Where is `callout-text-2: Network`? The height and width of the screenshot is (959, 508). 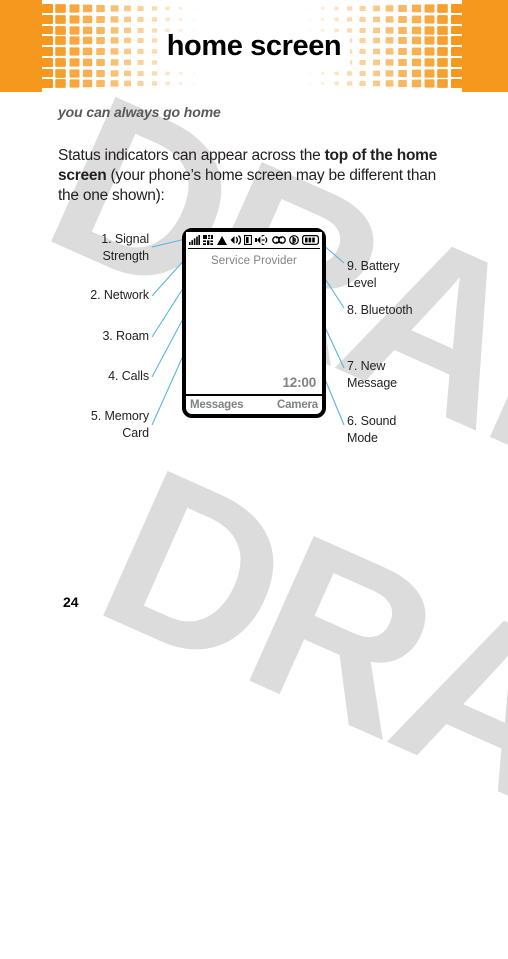
callout-text-2: Network is located at coordinates (126, 295).